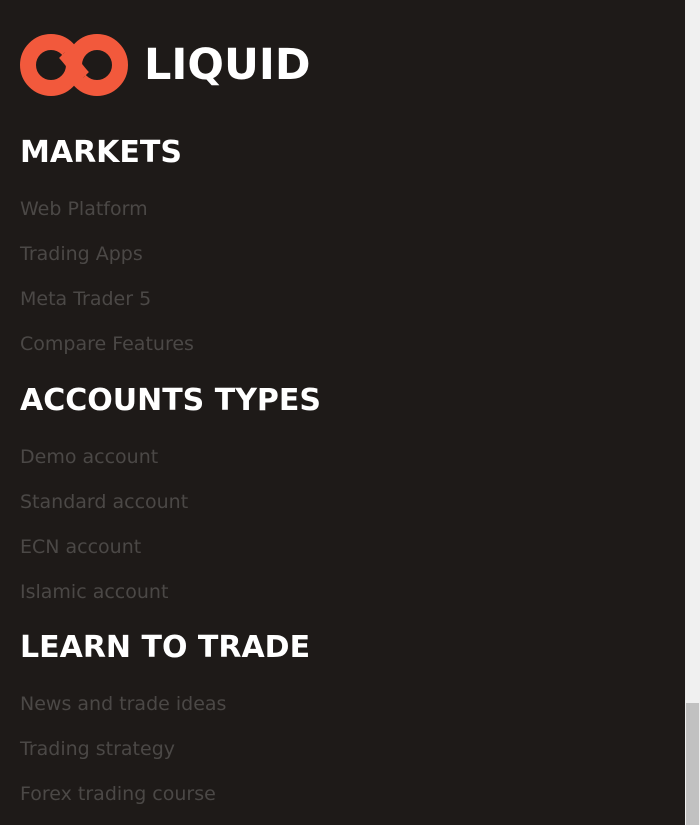 Image resolution: width=700 pixels, height=825 pixels. What do you see at coordinates (320, 502) in the screenshot?
I see `list-item: Standard account` at bounding box center [320, 502].